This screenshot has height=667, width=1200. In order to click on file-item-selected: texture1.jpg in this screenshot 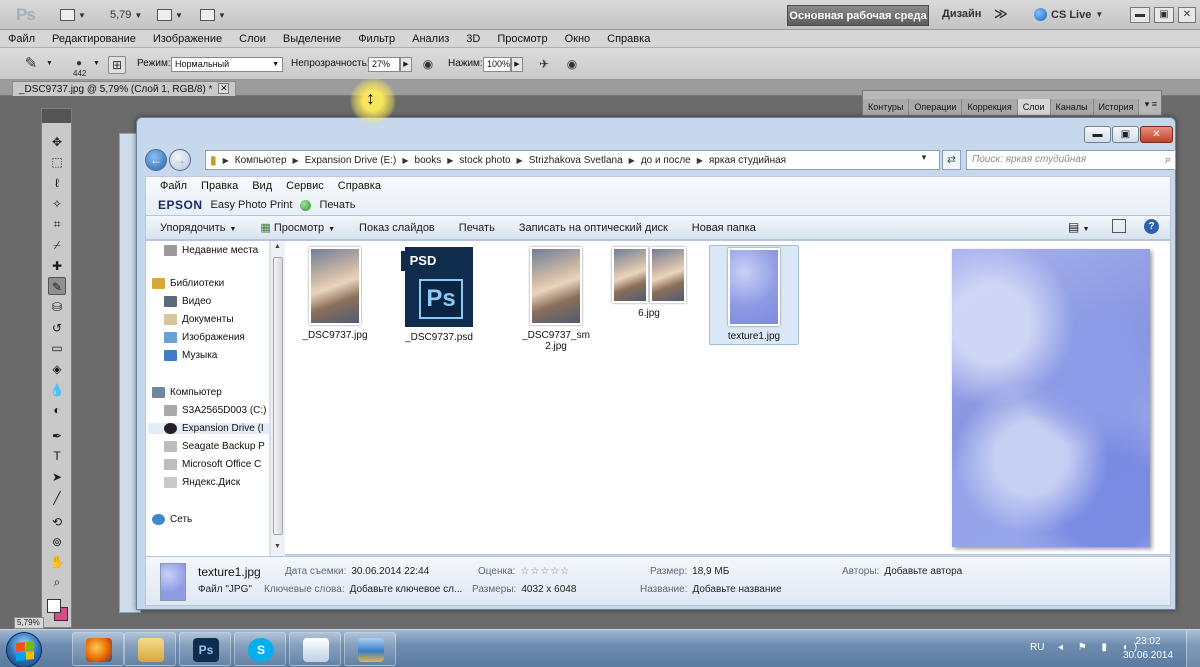, I will do `click(754, 295)`.